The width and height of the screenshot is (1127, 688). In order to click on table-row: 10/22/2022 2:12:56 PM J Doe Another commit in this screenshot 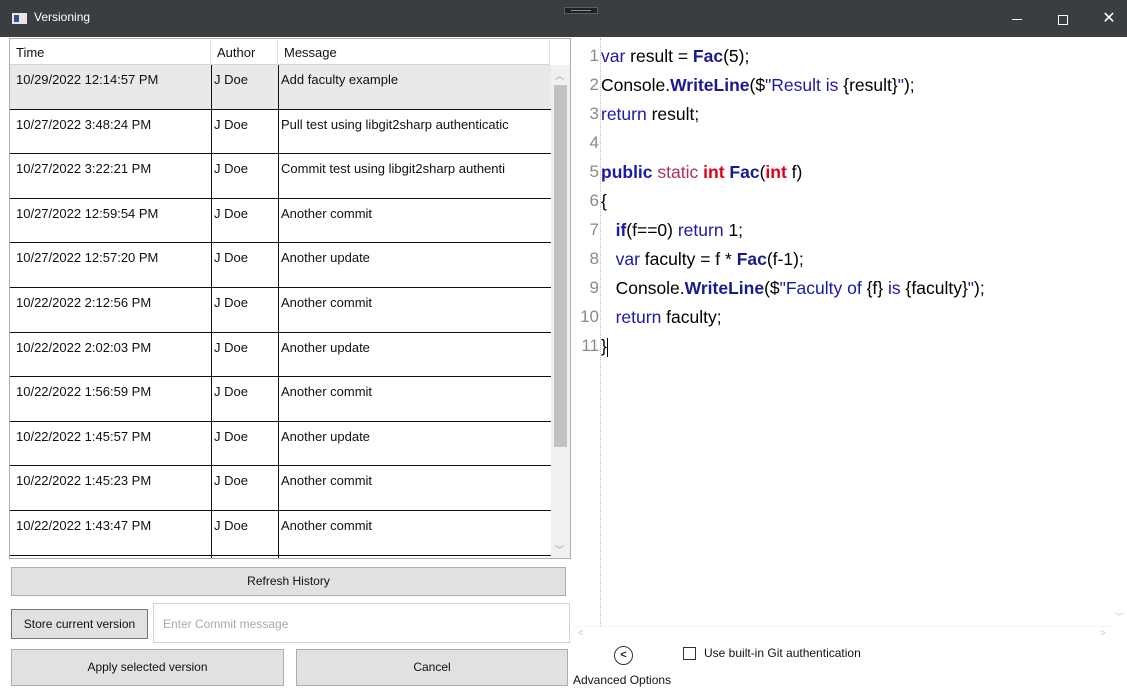, I will do `click(282, 310)`.